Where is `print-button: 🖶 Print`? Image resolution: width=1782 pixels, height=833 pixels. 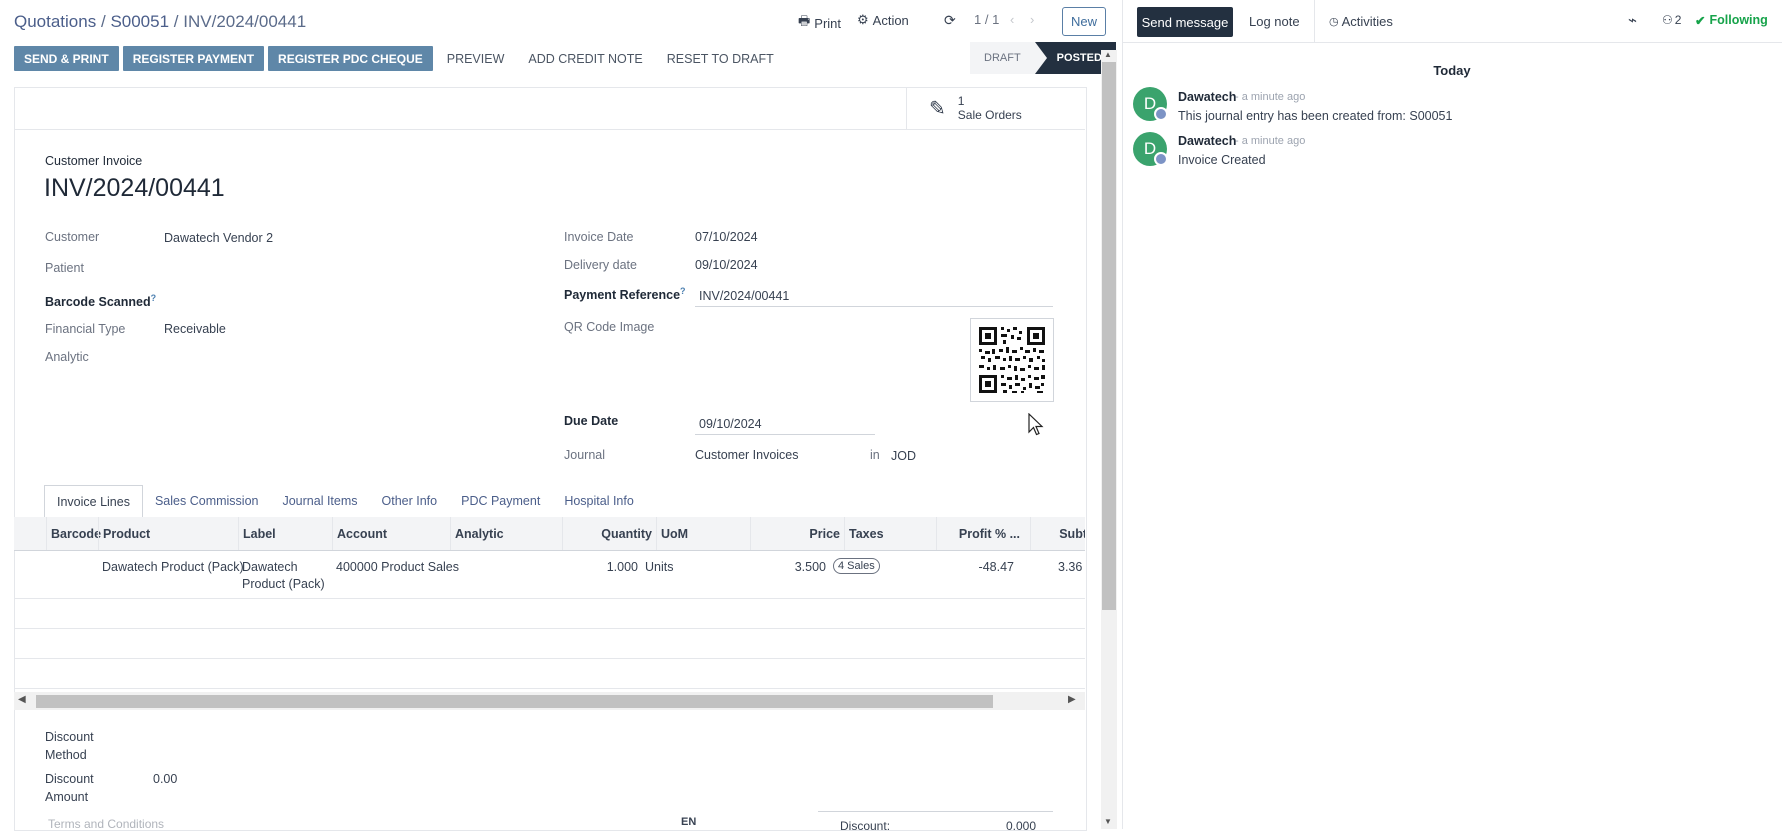
print-button: 🖶 Print is located at coordinates (819, 23).